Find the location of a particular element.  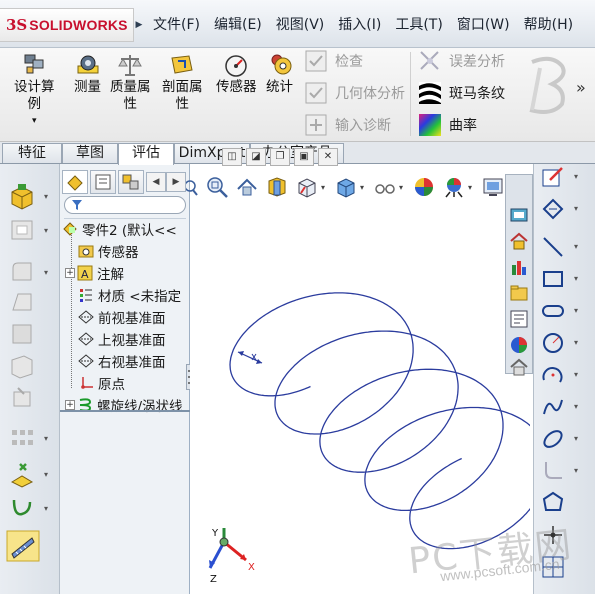

next-window-icon: ◪ is located at coordinates (256, 157).